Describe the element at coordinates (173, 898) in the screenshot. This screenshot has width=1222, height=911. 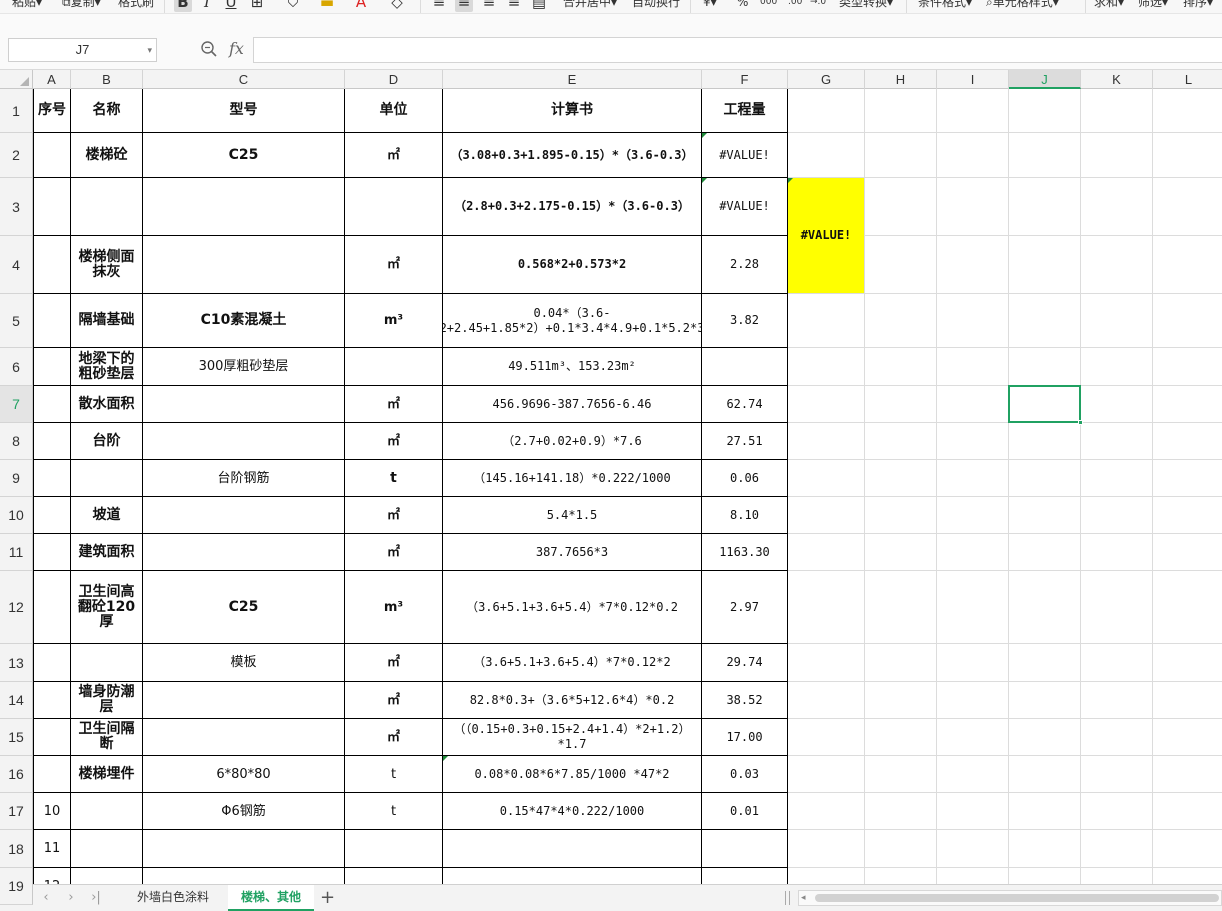
I see `sheet-tab-exterior-paint: 外墙白色涂料` at that location.